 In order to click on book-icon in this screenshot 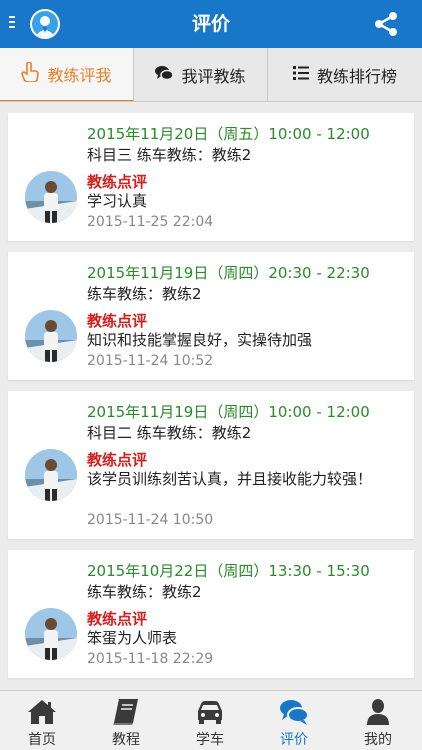, I will do `click(126, 712)`.